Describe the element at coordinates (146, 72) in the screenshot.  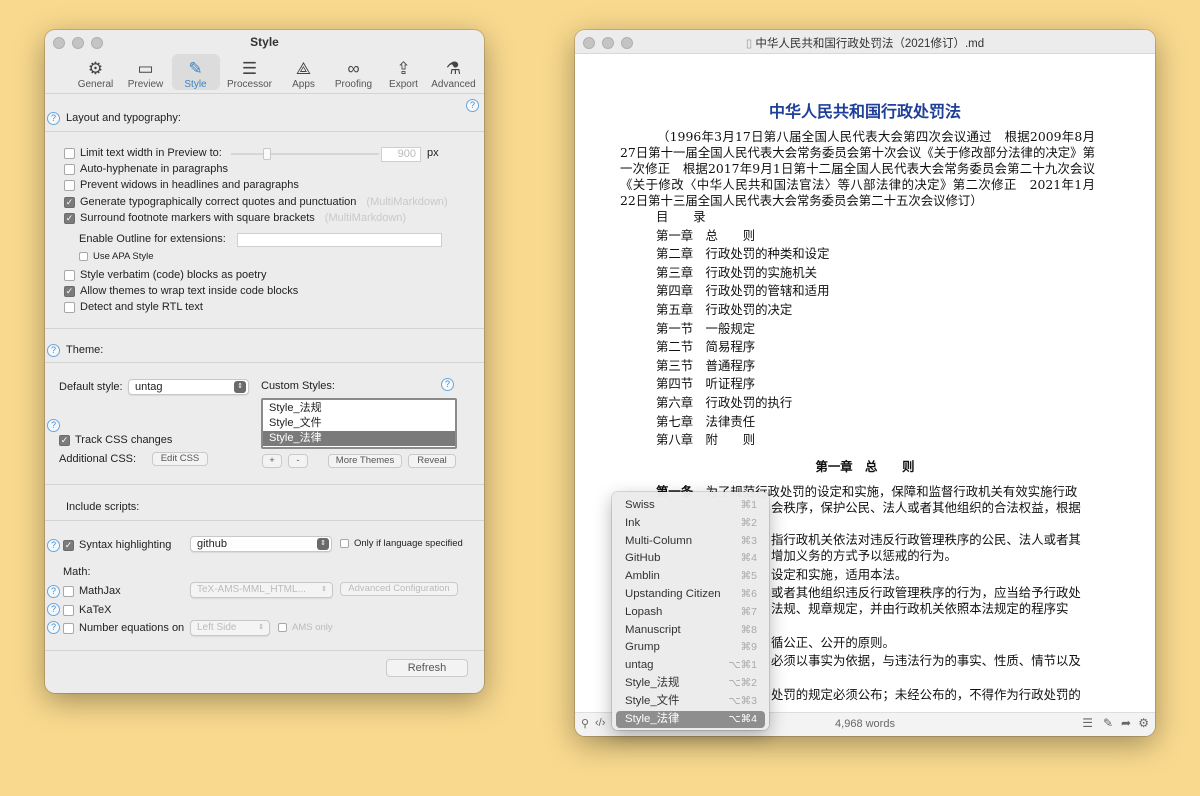
I see `tab-preview: ▭ Preview` at that location.